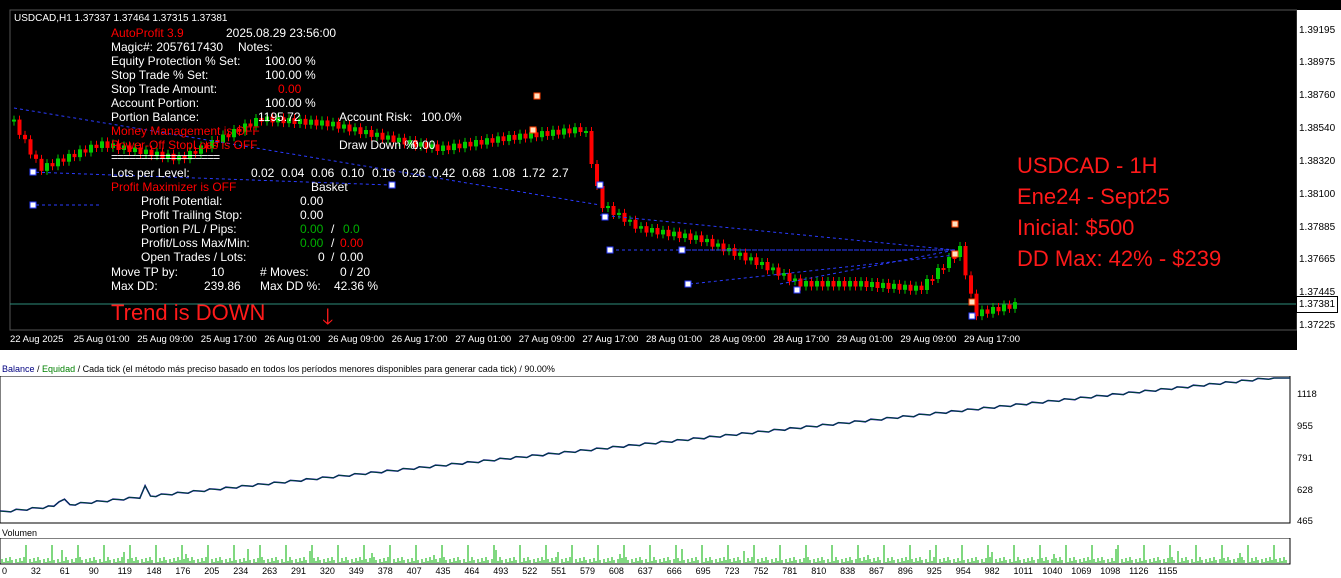 This screenshot has width=1341, height=578. Describe the element at coordinates (194, 257) in the screenshot. I see `open-trades-label: Open Trades / Lots:` at that location.